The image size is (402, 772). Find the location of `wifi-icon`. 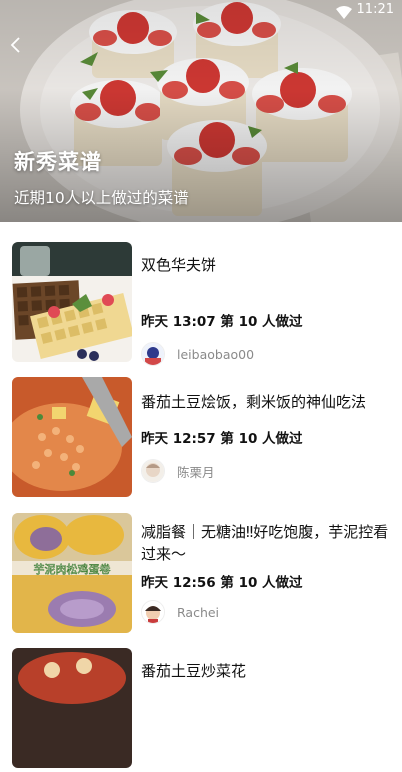

wifi-icon is located at coordinates (344, 13).